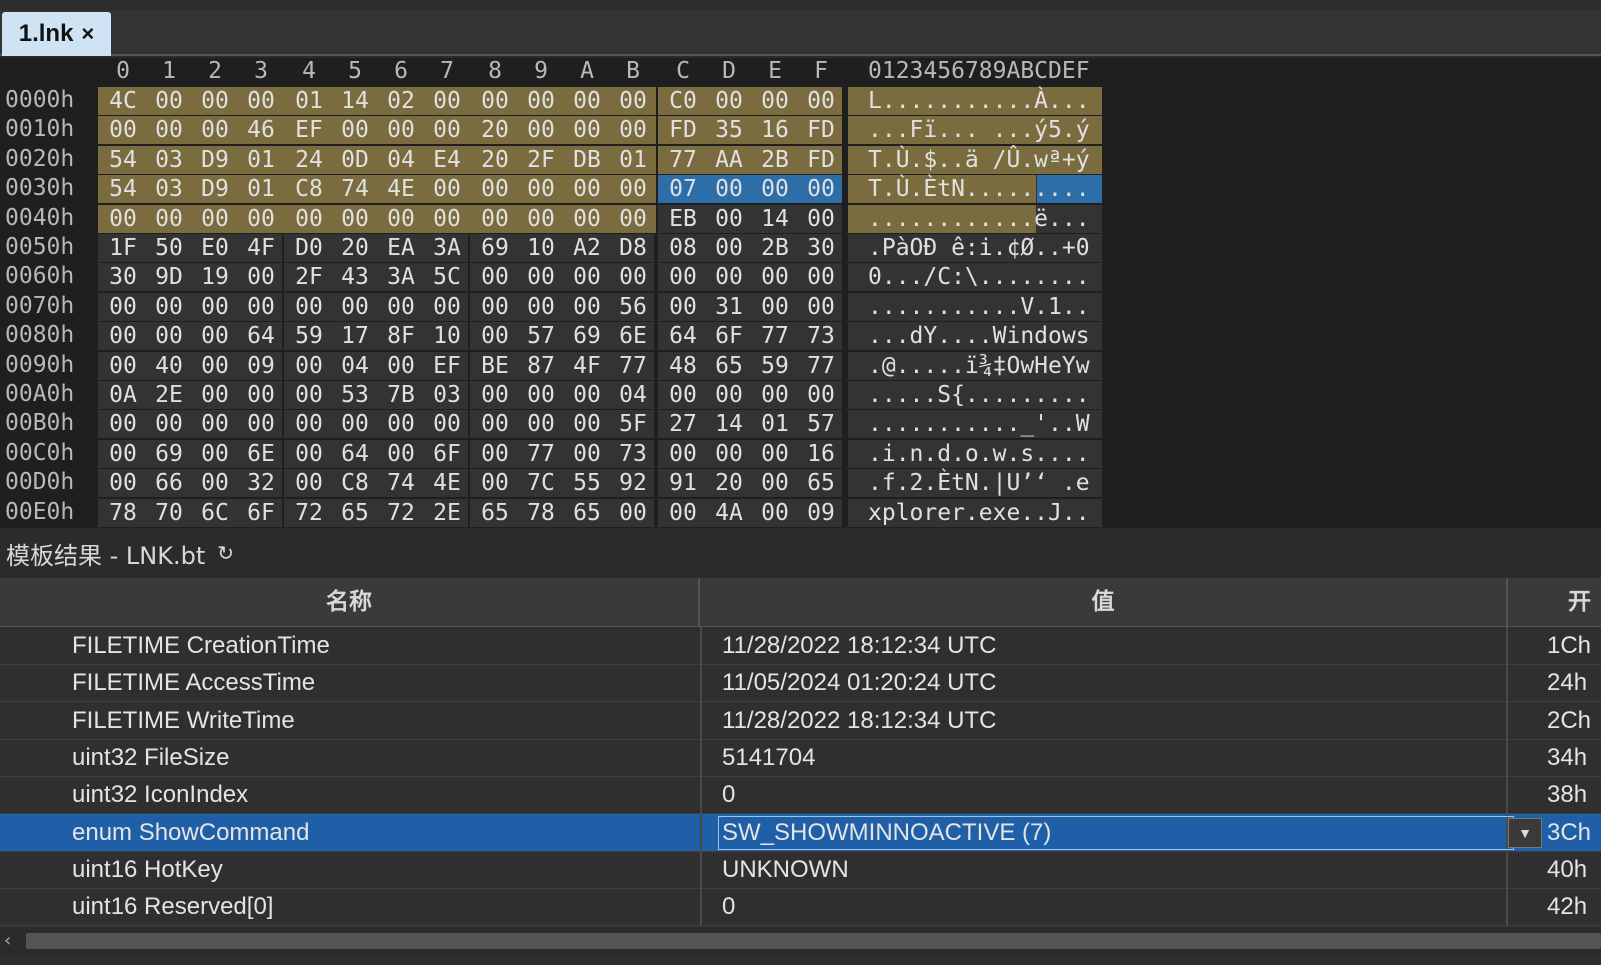  What do you see at coordinates (1104, 602) in the screenshot?
I see `column-header-value: 值` at bounding box center [1104, 602].